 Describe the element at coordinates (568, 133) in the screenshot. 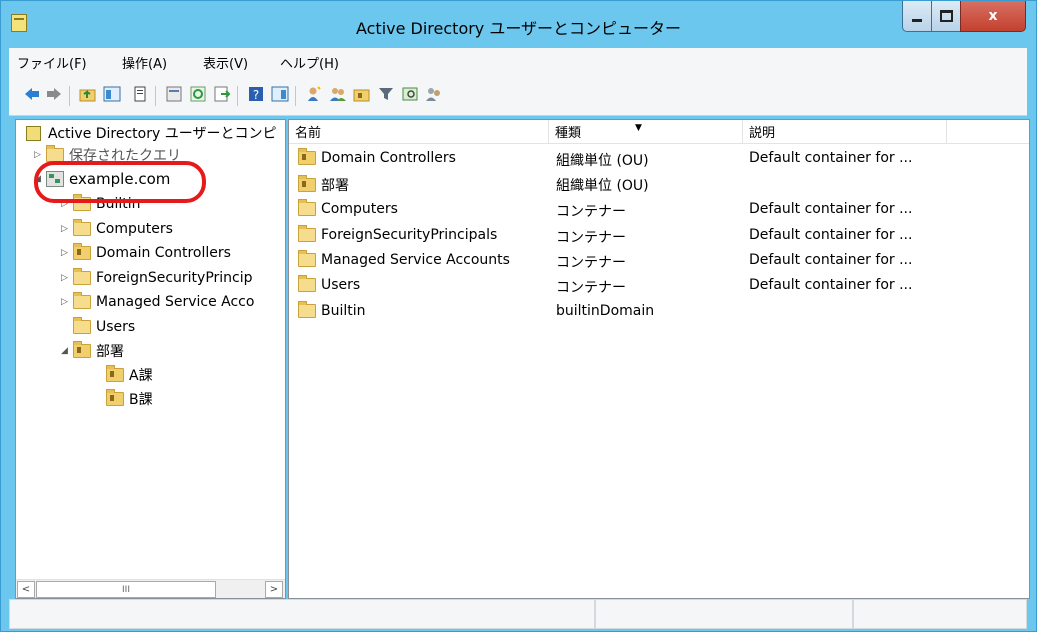

I see `column-label: 種類` at that location.